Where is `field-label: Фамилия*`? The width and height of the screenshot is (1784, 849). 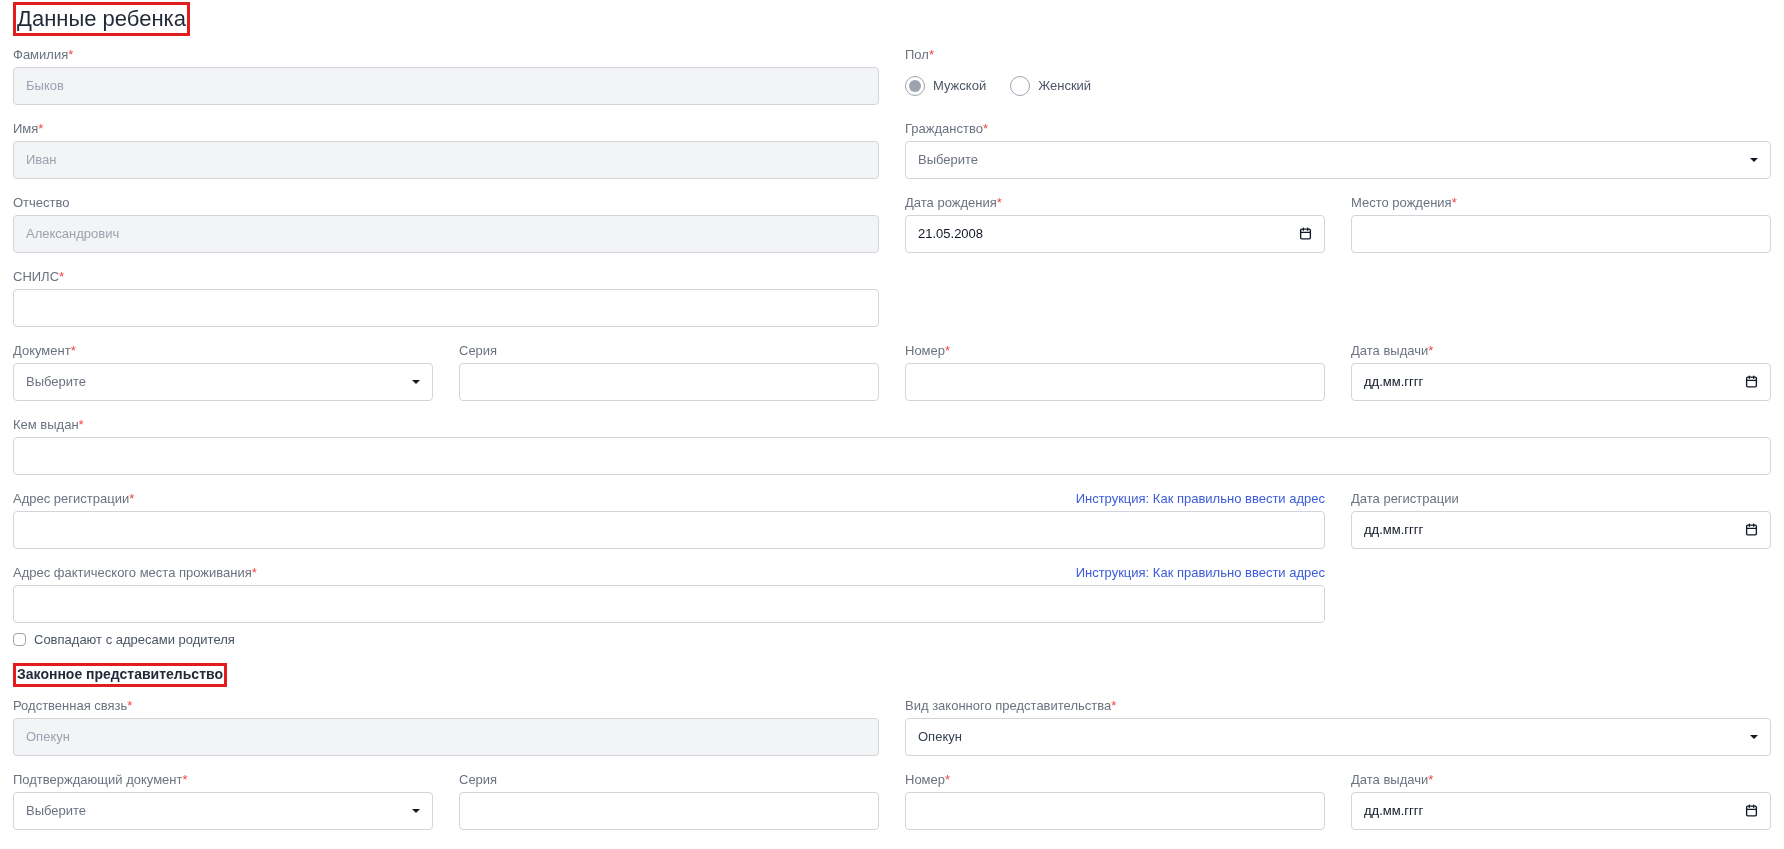 field-label: Фамилия* is located at coordinates (43, 54).